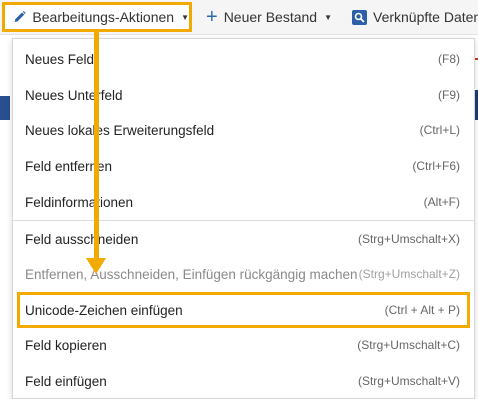 This screenshot has height=399, width=478. Describe the element at coordinates (243, 166) in the screenshot. I see `menu-item-remove-field: Feld entfernen (Ctrl+F6)` at that location.